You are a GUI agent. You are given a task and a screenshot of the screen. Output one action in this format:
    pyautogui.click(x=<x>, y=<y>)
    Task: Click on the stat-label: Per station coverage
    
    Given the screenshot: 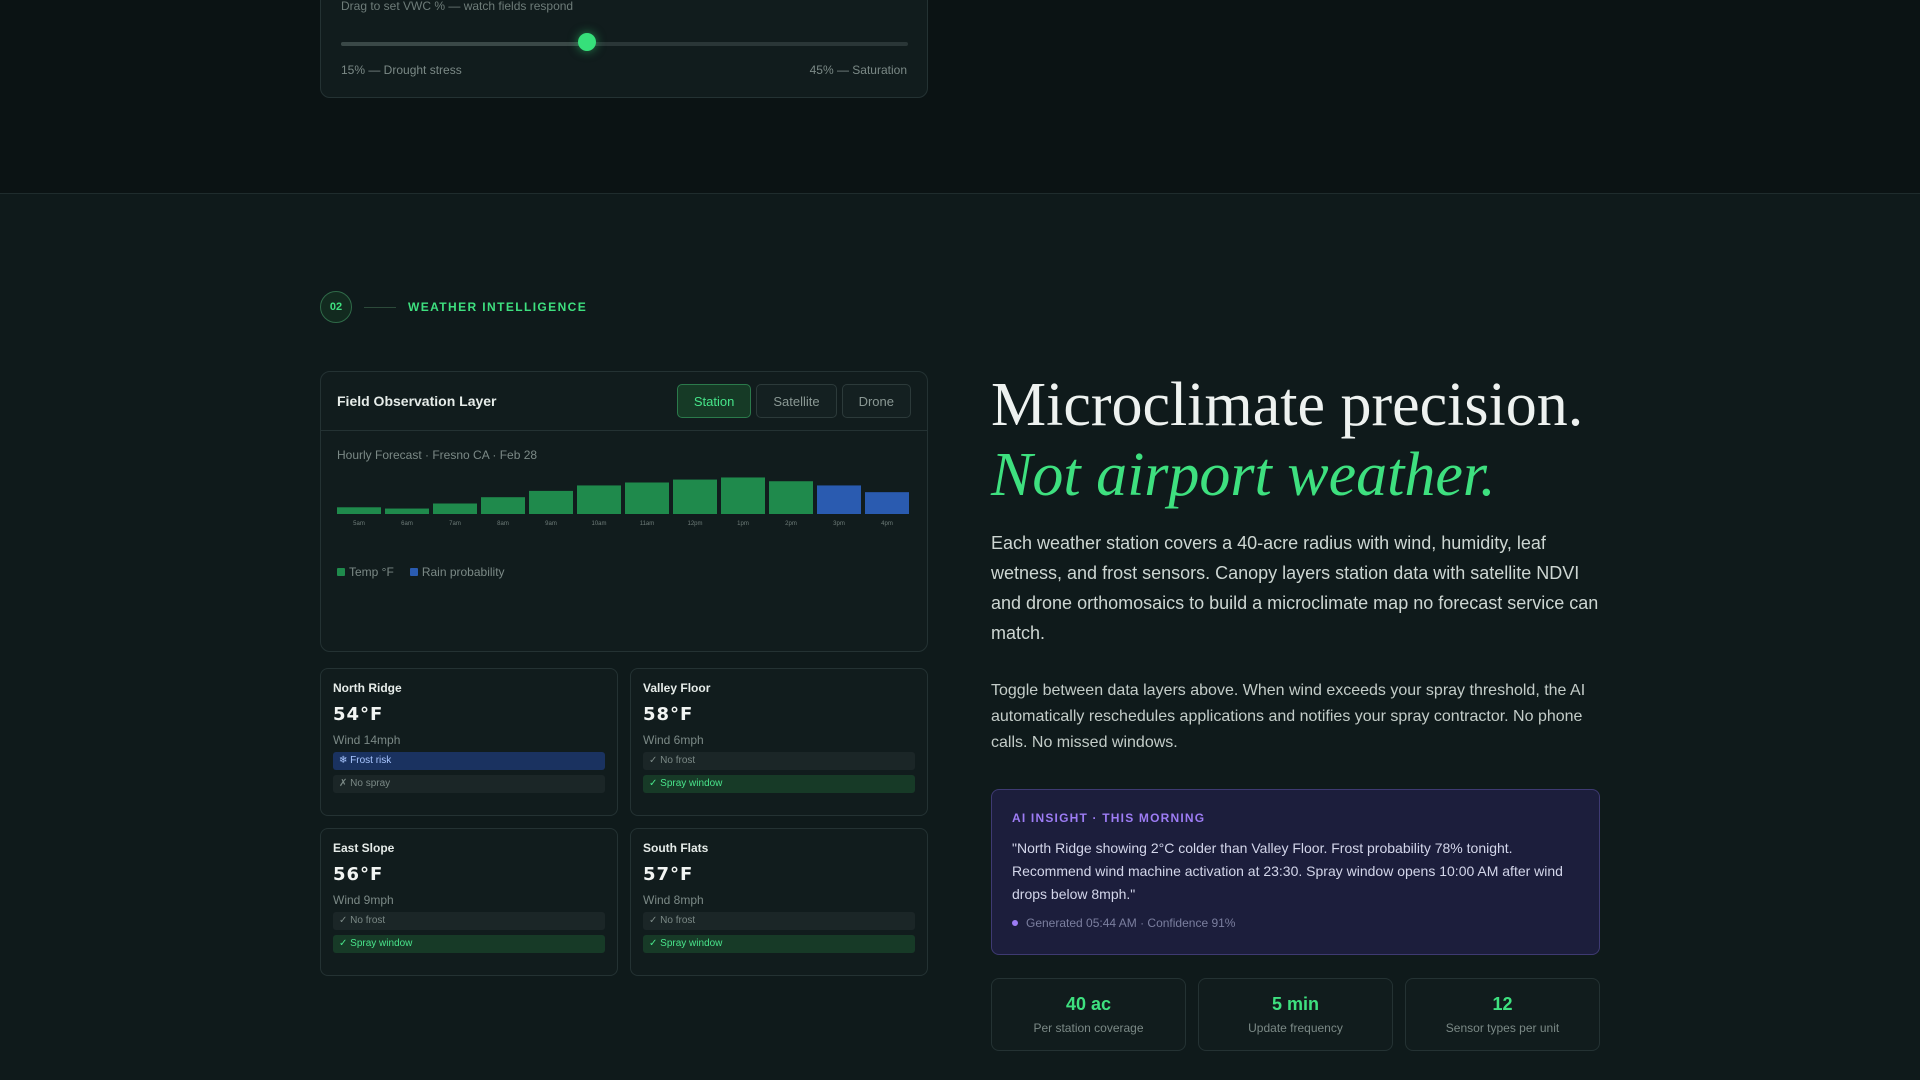 What is the action you would take?
    pyautogui.click(x=1088, y=1028)
    